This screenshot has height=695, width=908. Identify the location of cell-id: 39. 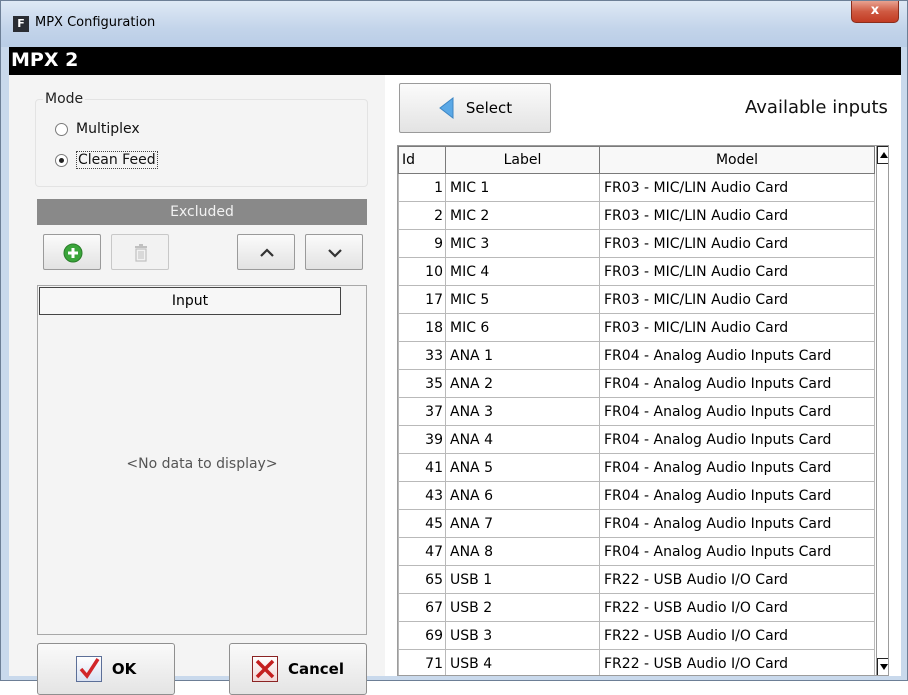
(422, 439).